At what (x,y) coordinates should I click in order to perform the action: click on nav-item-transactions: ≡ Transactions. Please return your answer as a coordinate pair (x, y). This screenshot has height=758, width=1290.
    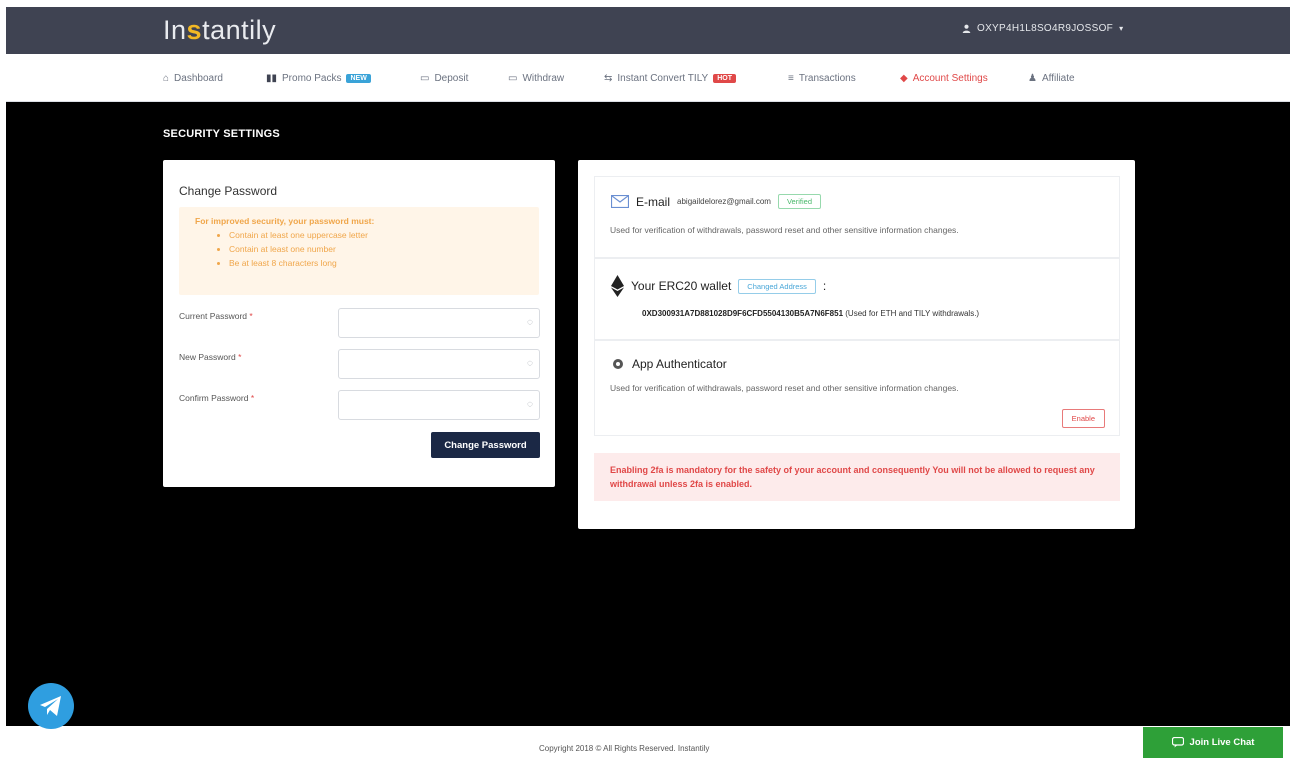
    Looking at the image, I should click on (822, 78).